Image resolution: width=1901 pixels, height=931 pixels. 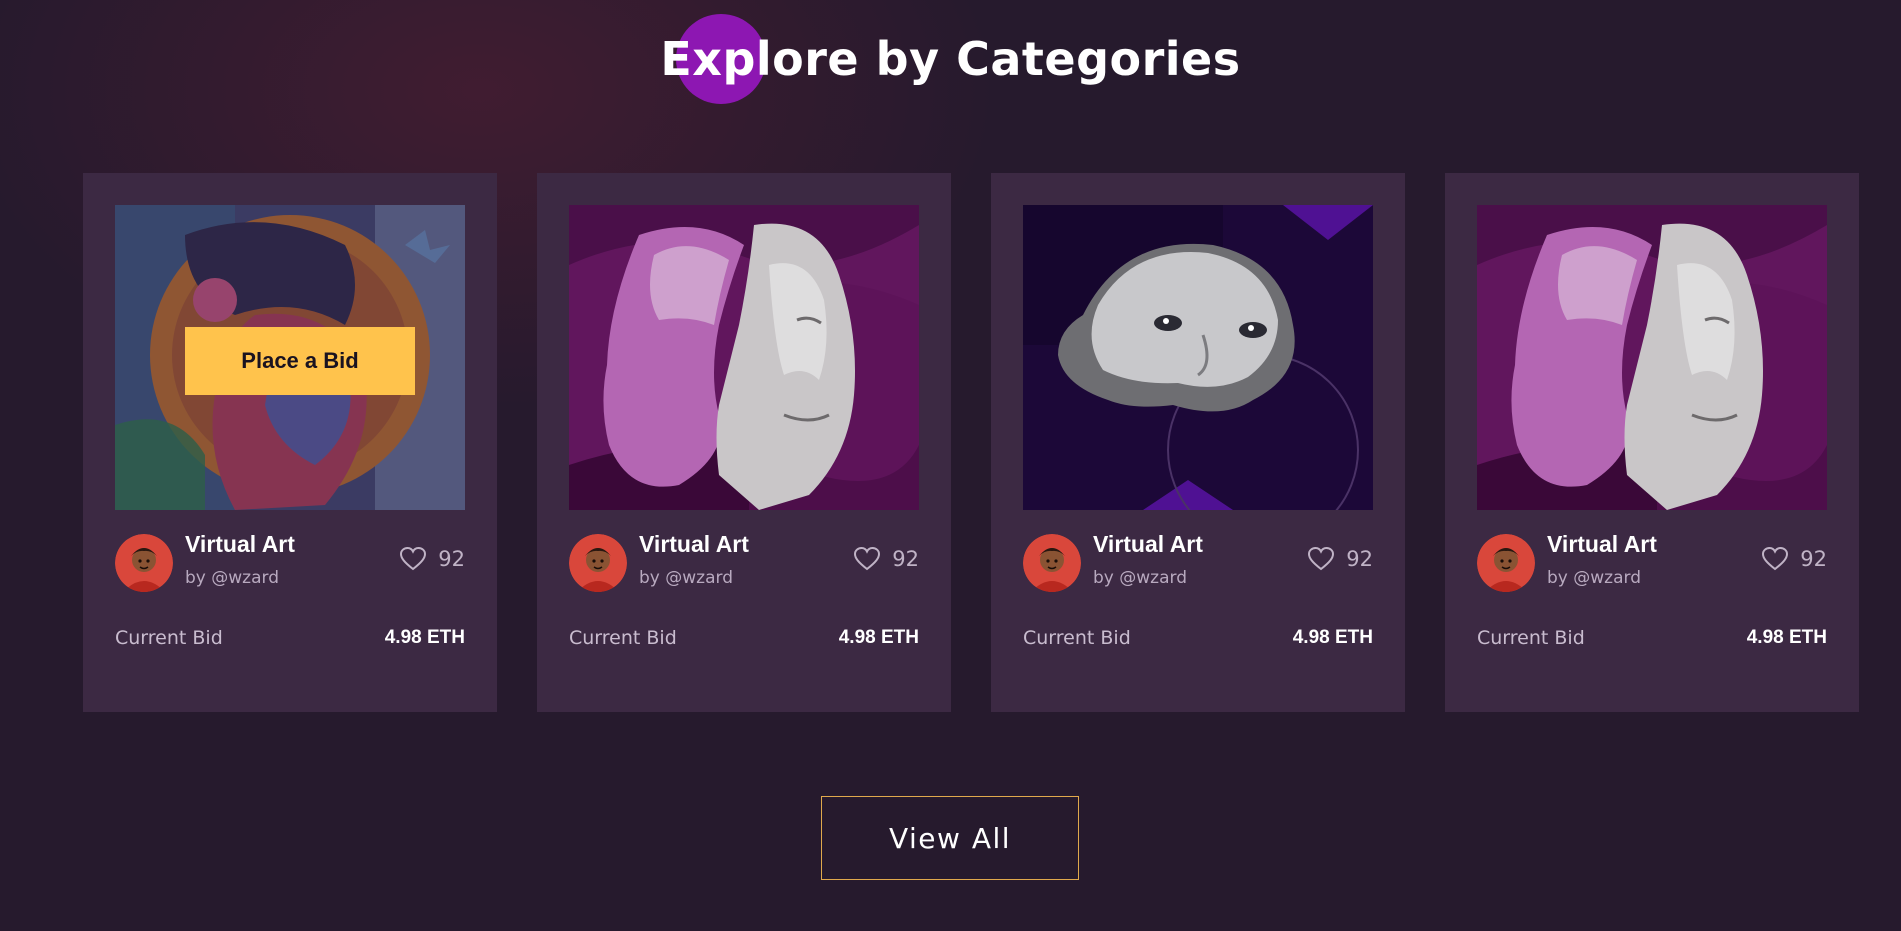 I want to click on card-image: Place a Bid, so click(x=290, y=357).